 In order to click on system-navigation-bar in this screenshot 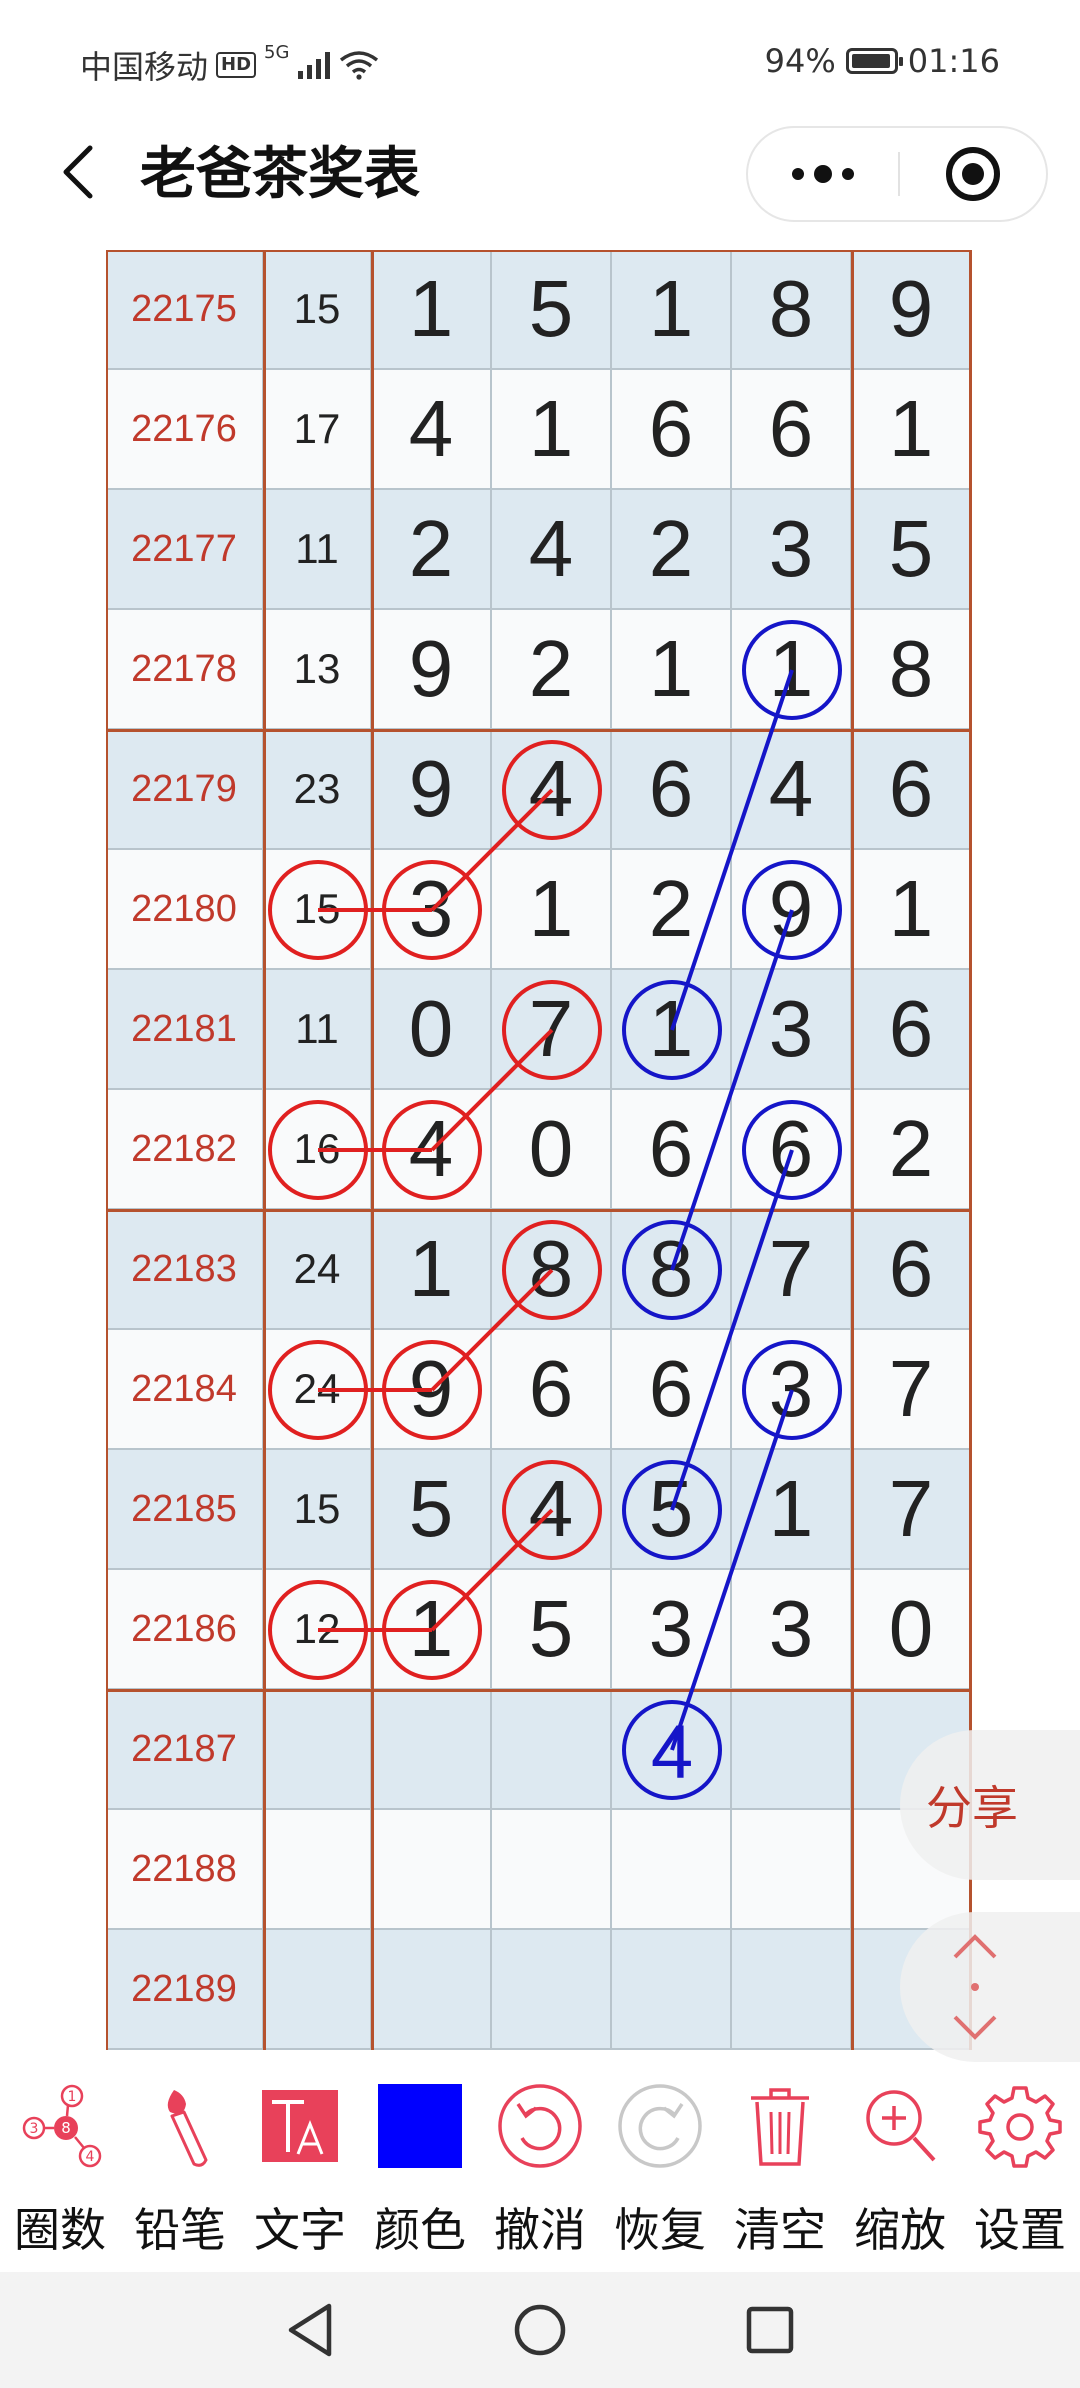, I will do `click(540, 2330)`.